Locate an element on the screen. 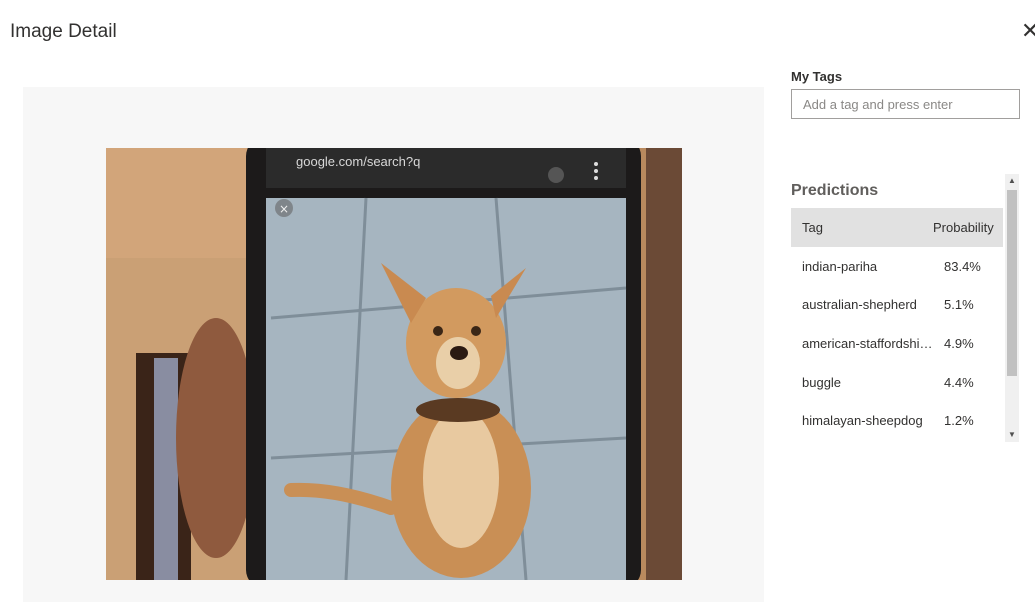 The image size is (1035, 602). column-header-probability: Probability is located at coordinates (957, 227).